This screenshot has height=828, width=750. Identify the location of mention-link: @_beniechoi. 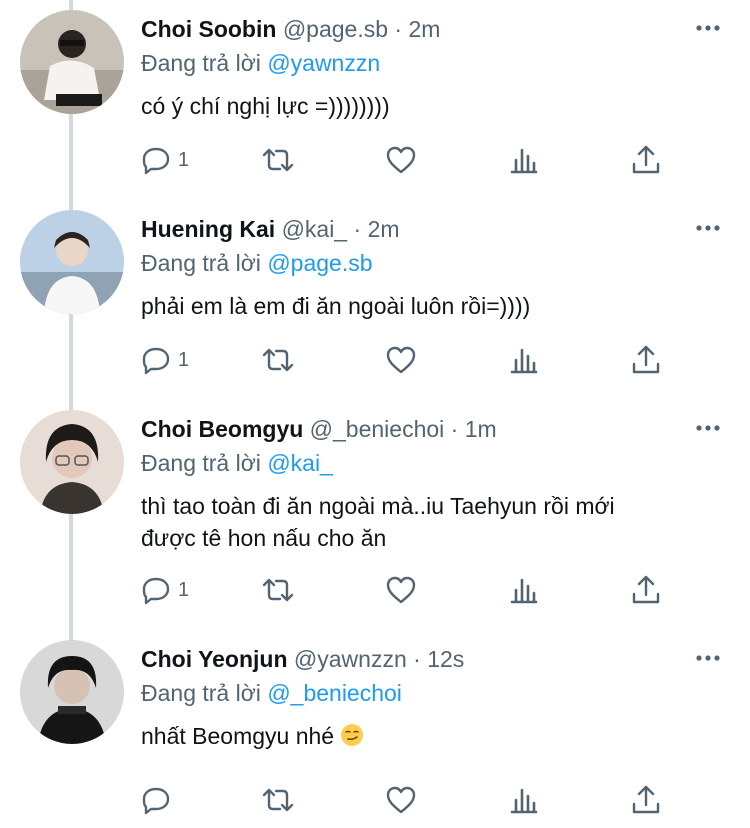
(334, 693).